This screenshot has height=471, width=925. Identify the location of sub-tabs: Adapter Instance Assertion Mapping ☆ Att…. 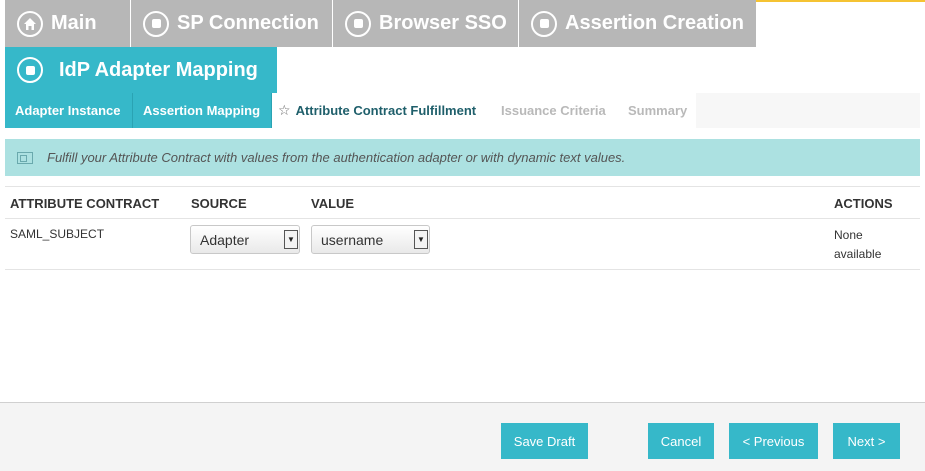
(350, 110).